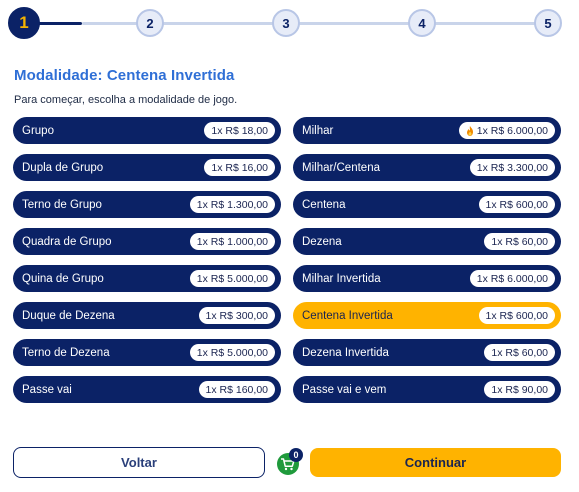  What do you see at coordinates (435, 462) in the screenshot?
I see `continue-button: Continuar` at bounding box center [435, 462].